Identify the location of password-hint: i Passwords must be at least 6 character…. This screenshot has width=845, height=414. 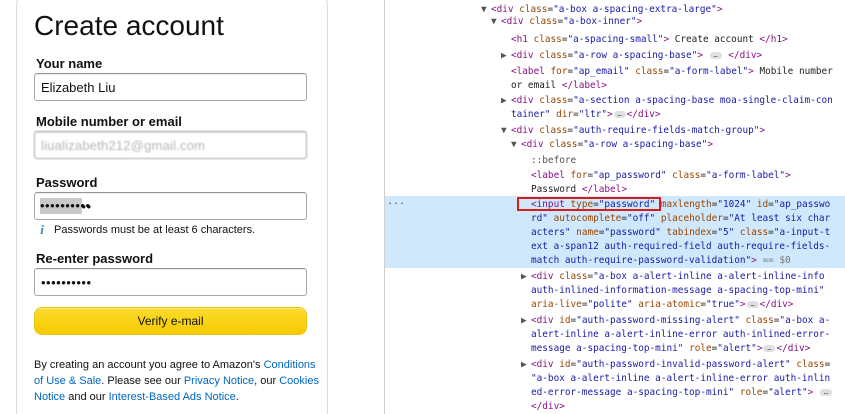
(145, 230).